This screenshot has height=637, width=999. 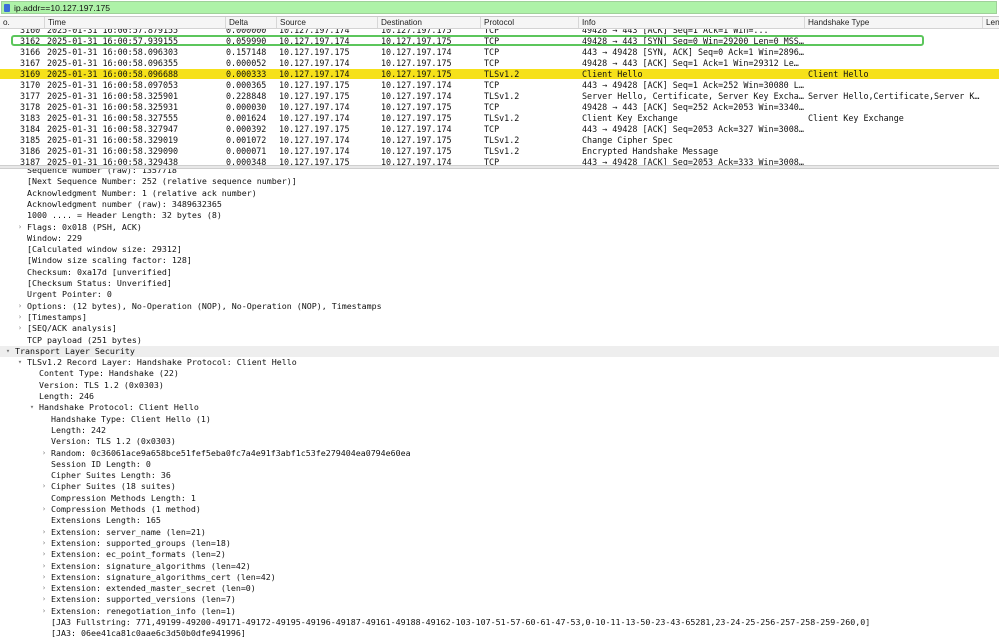 What do you see at coordinates (250, 22) in the screenshot?
I see `column-header-delta: Delta` at bounding box center [250, 22].